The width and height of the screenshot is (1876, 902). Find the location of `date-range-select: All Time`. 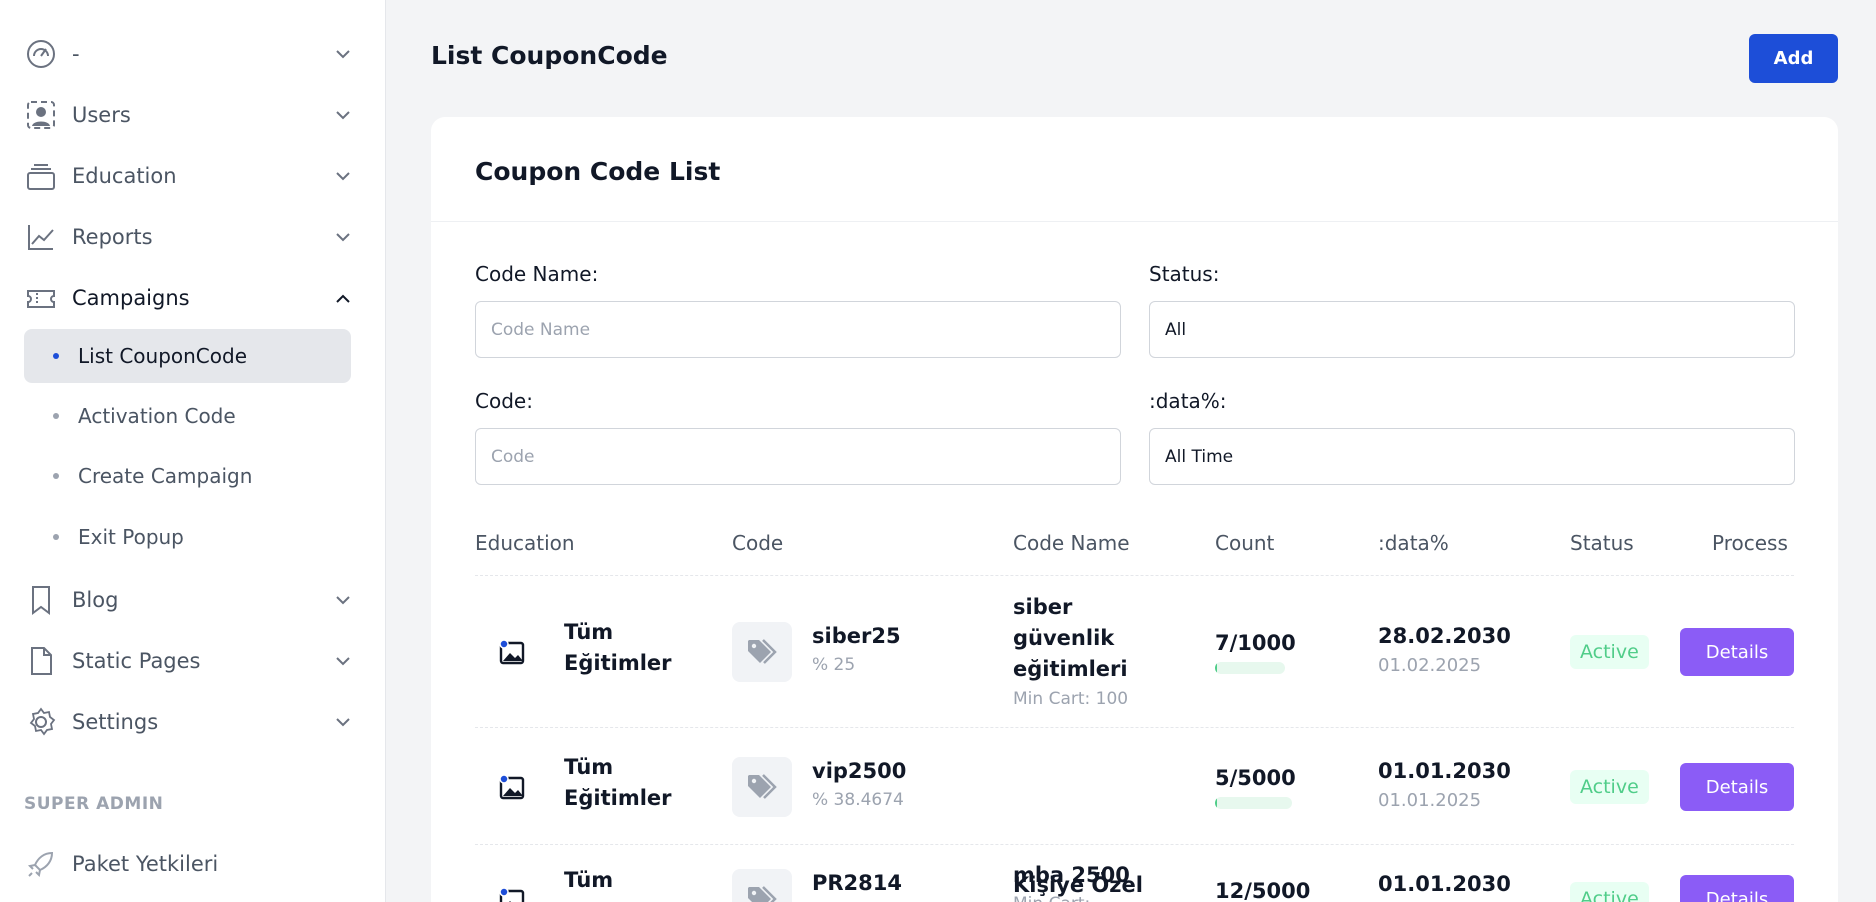

date-range-select: All Time is located at coordinates (1472, 456).